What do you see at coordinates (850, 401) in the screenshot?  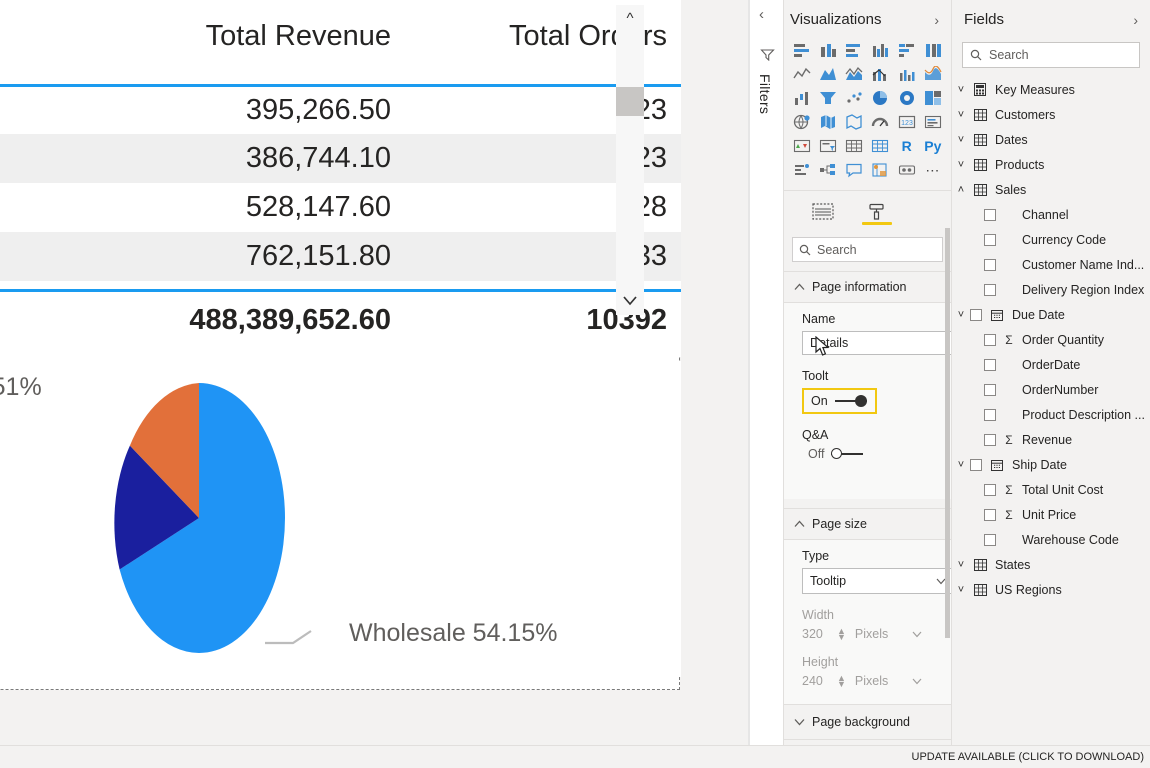 I see `toggle-switch-on` at bounding box center [850, 401].